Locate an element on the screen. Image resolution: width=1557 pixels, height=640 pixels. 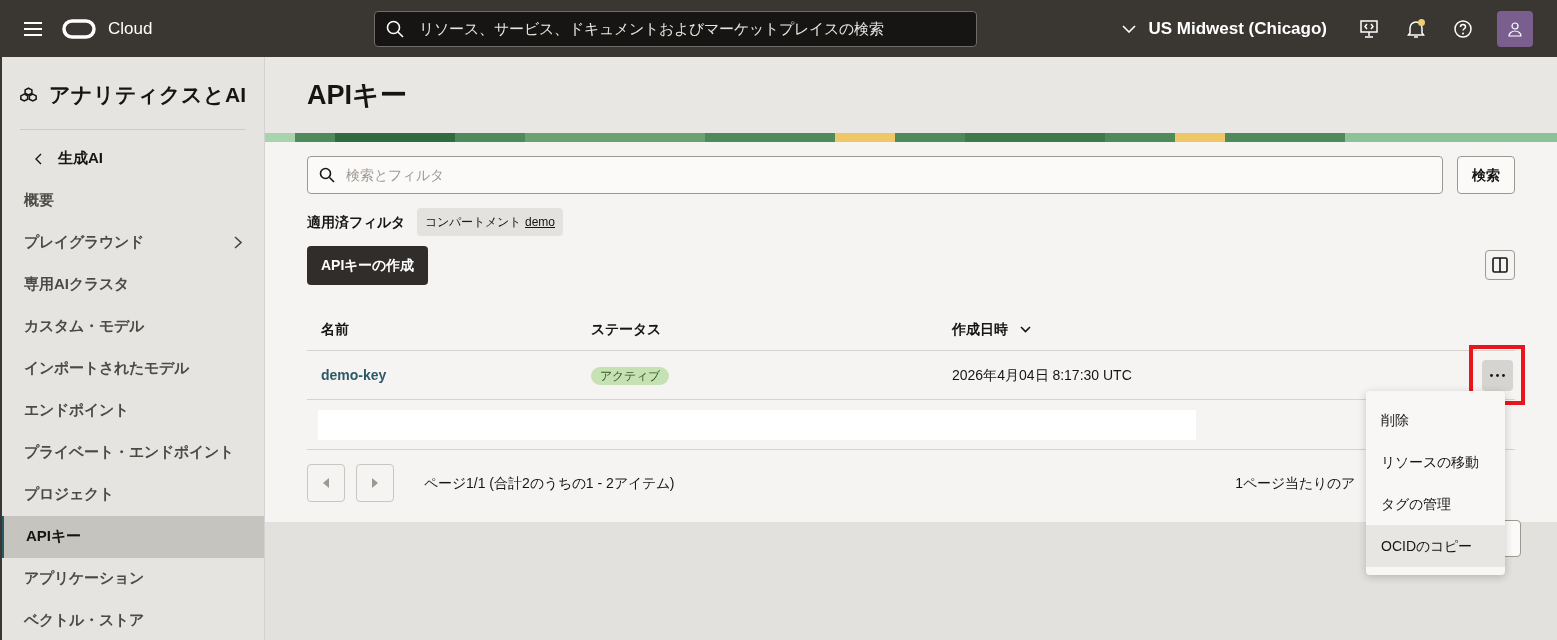
actions-button is located at coordinates (1497, 375).